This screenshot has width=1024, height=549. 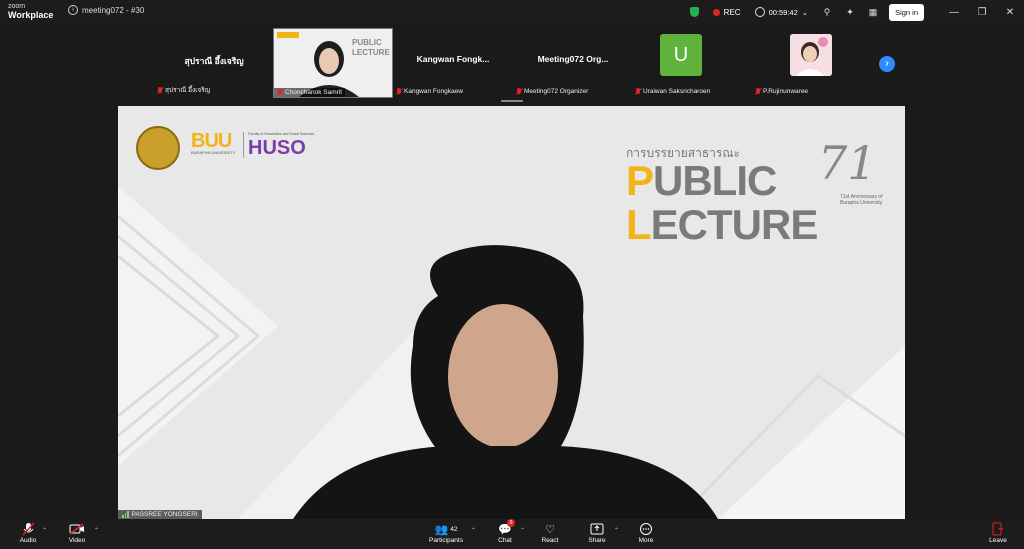 What do you see at coordinates (998, 540) in the screenshot?
I see `leave-label: Leave` at bounding box center [998, 540].